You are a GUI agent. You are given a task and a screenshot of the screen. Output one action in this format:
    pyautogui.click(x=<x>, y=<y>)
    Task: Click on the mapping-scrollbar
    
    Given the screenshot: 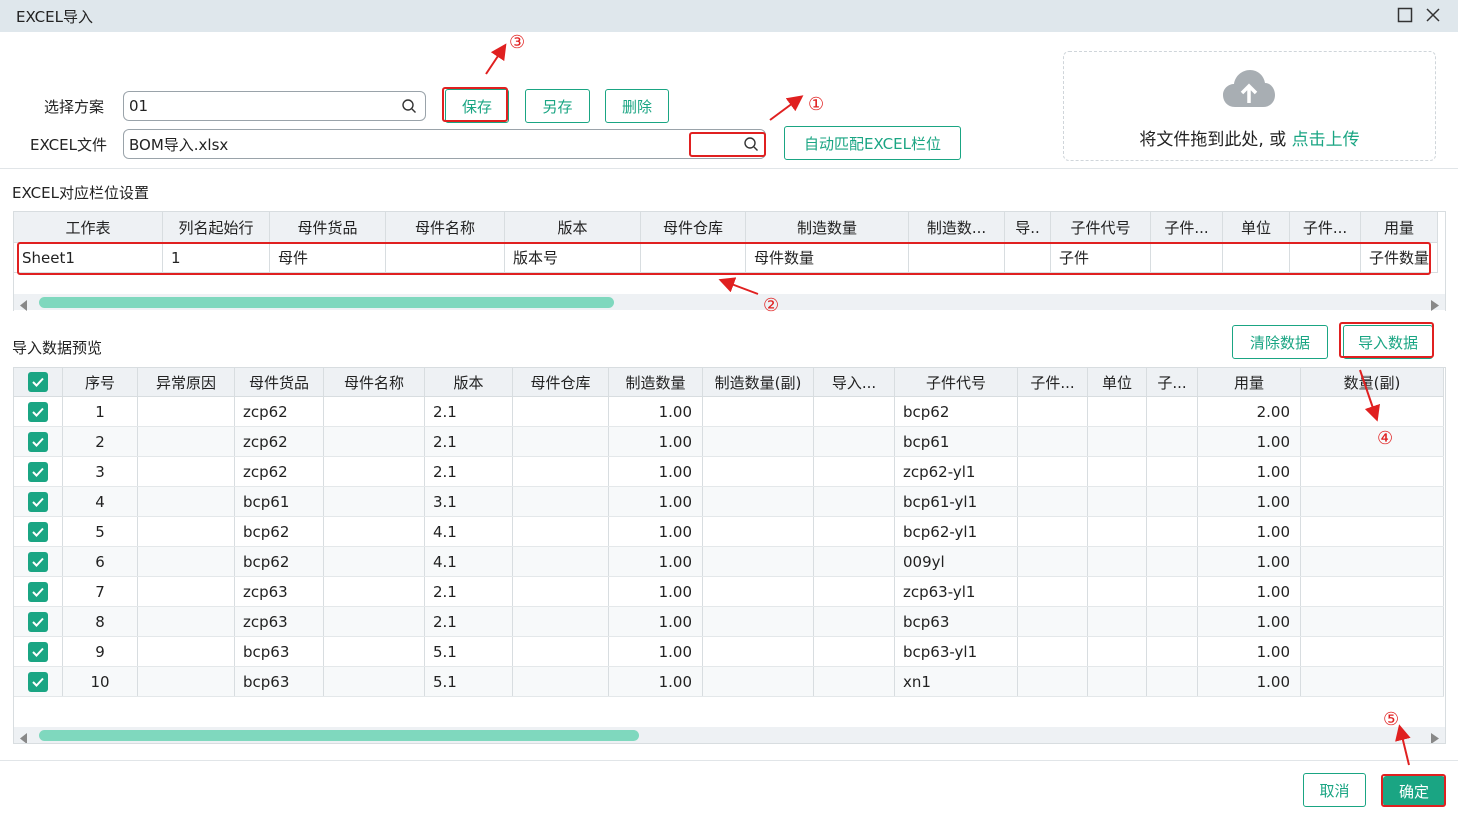 What is the action you would take?
    pyautogui.click(x=729, y=302)
    